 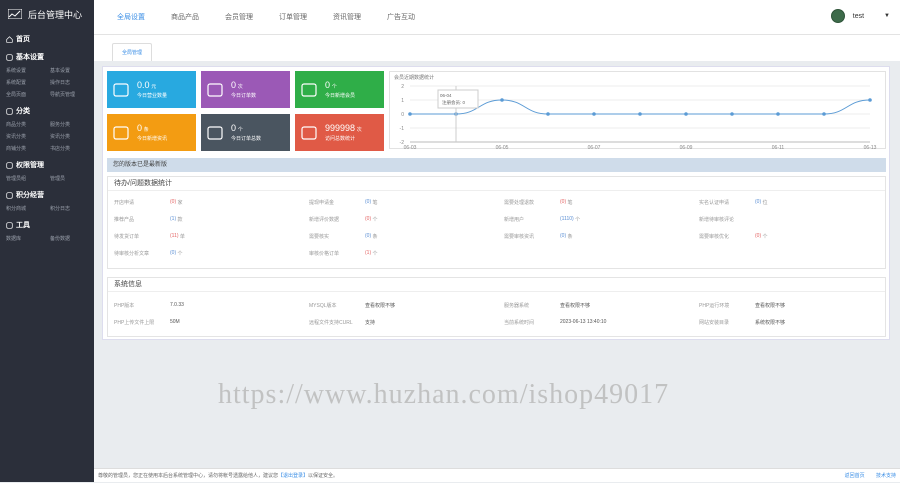 I want to click on home-icon, so click(x=9, y=39).